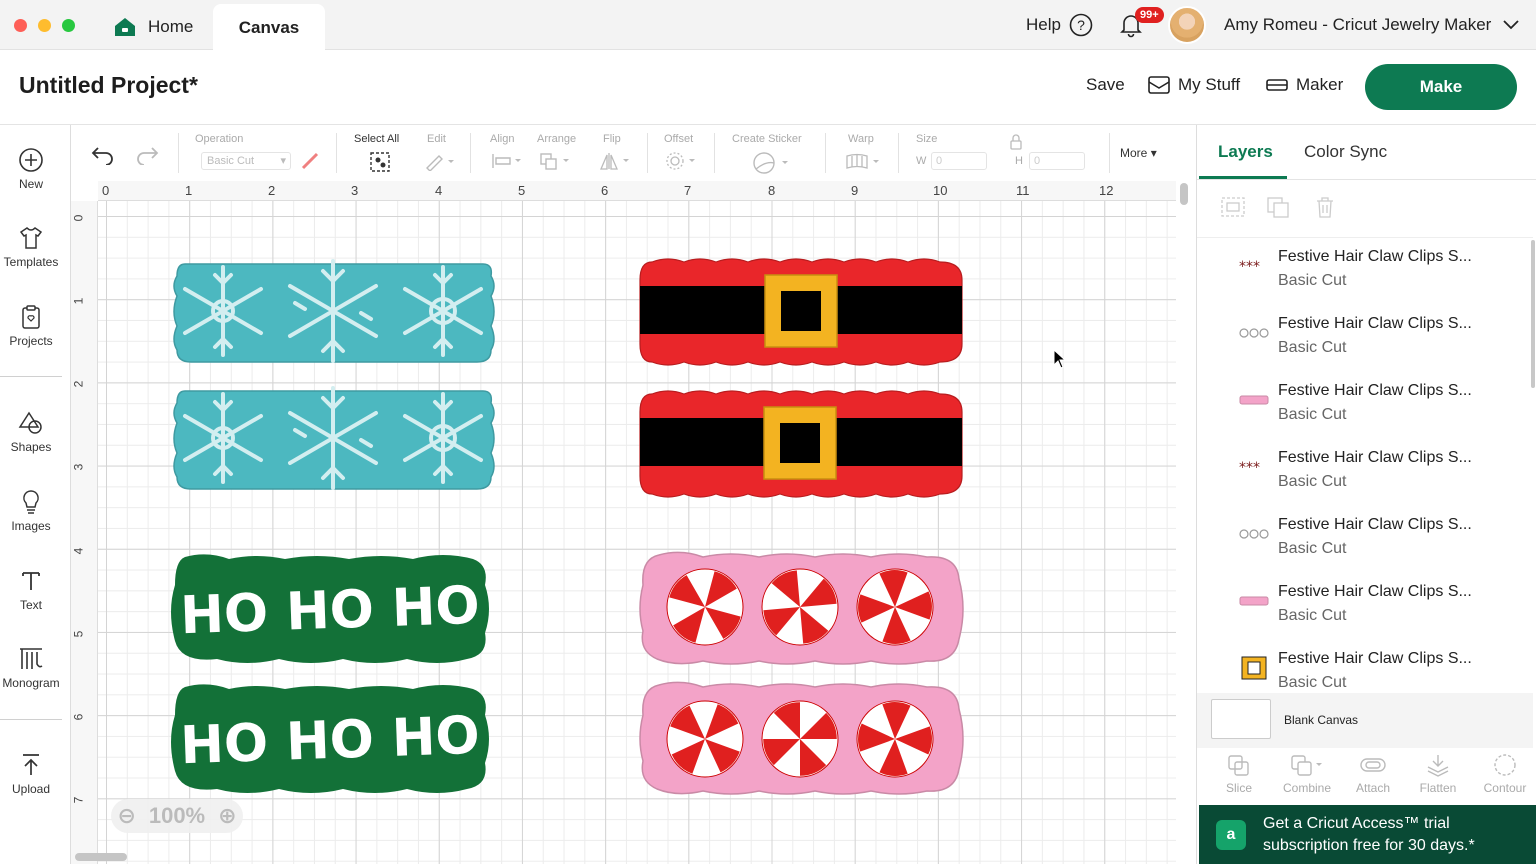 The width and height of the screenshot is (1536, 864). What do you see at coordinates (31, 502) in the screenshot?
I see `lightbulb-icon` at bounding box center [31, 502].